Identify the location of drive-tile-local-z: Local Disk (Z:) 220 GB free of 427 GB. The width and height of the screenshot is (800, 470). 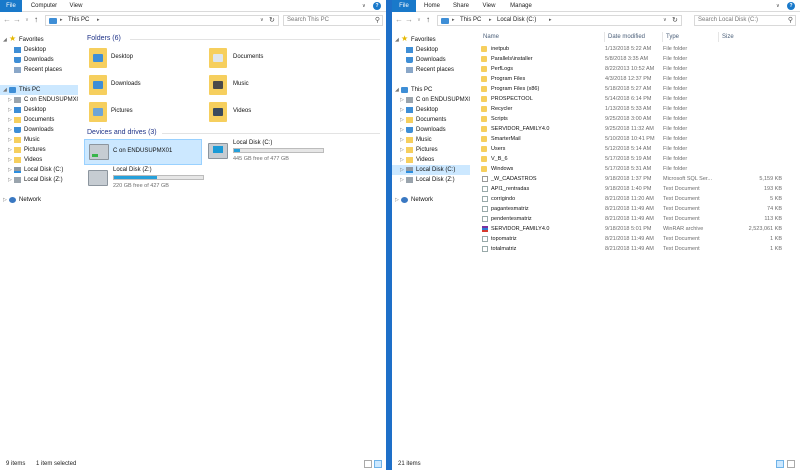
(145, 179).